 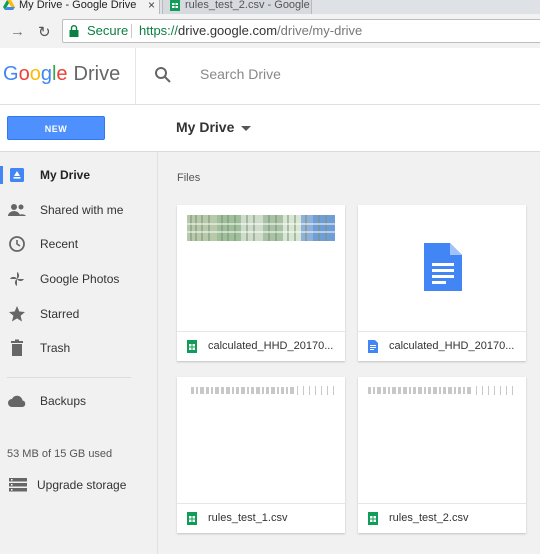 What do you see at coordinates (69, 377) in the screenshot?
I see `sidebar-divider` at bounding box center [69, 377].